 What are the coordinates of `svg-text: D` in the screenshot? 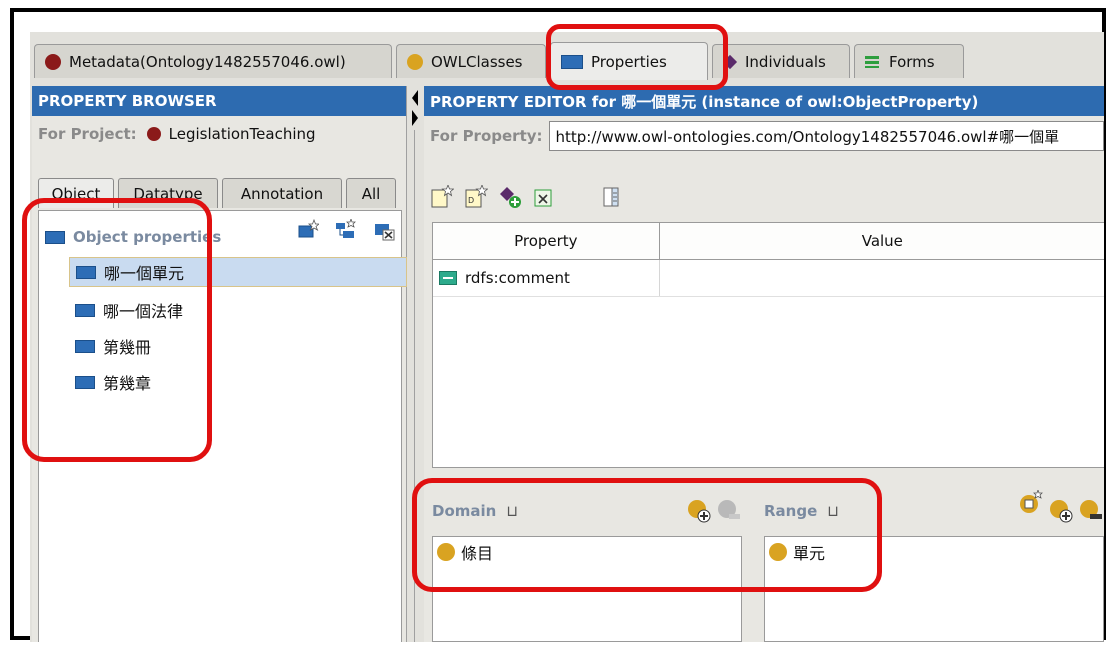 It's located at (471, 200).